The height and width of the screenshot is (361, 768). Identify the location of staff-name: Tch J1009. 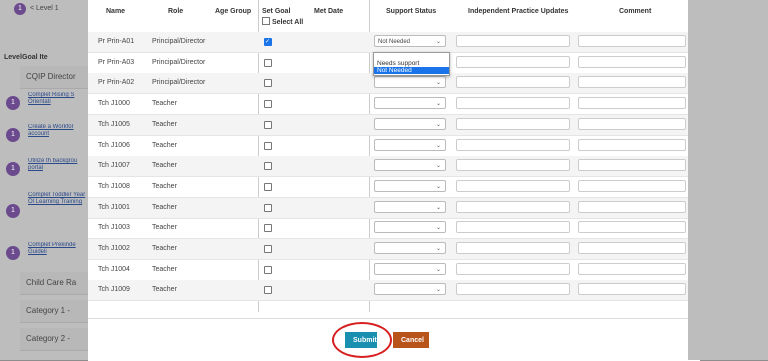
(114, 290).